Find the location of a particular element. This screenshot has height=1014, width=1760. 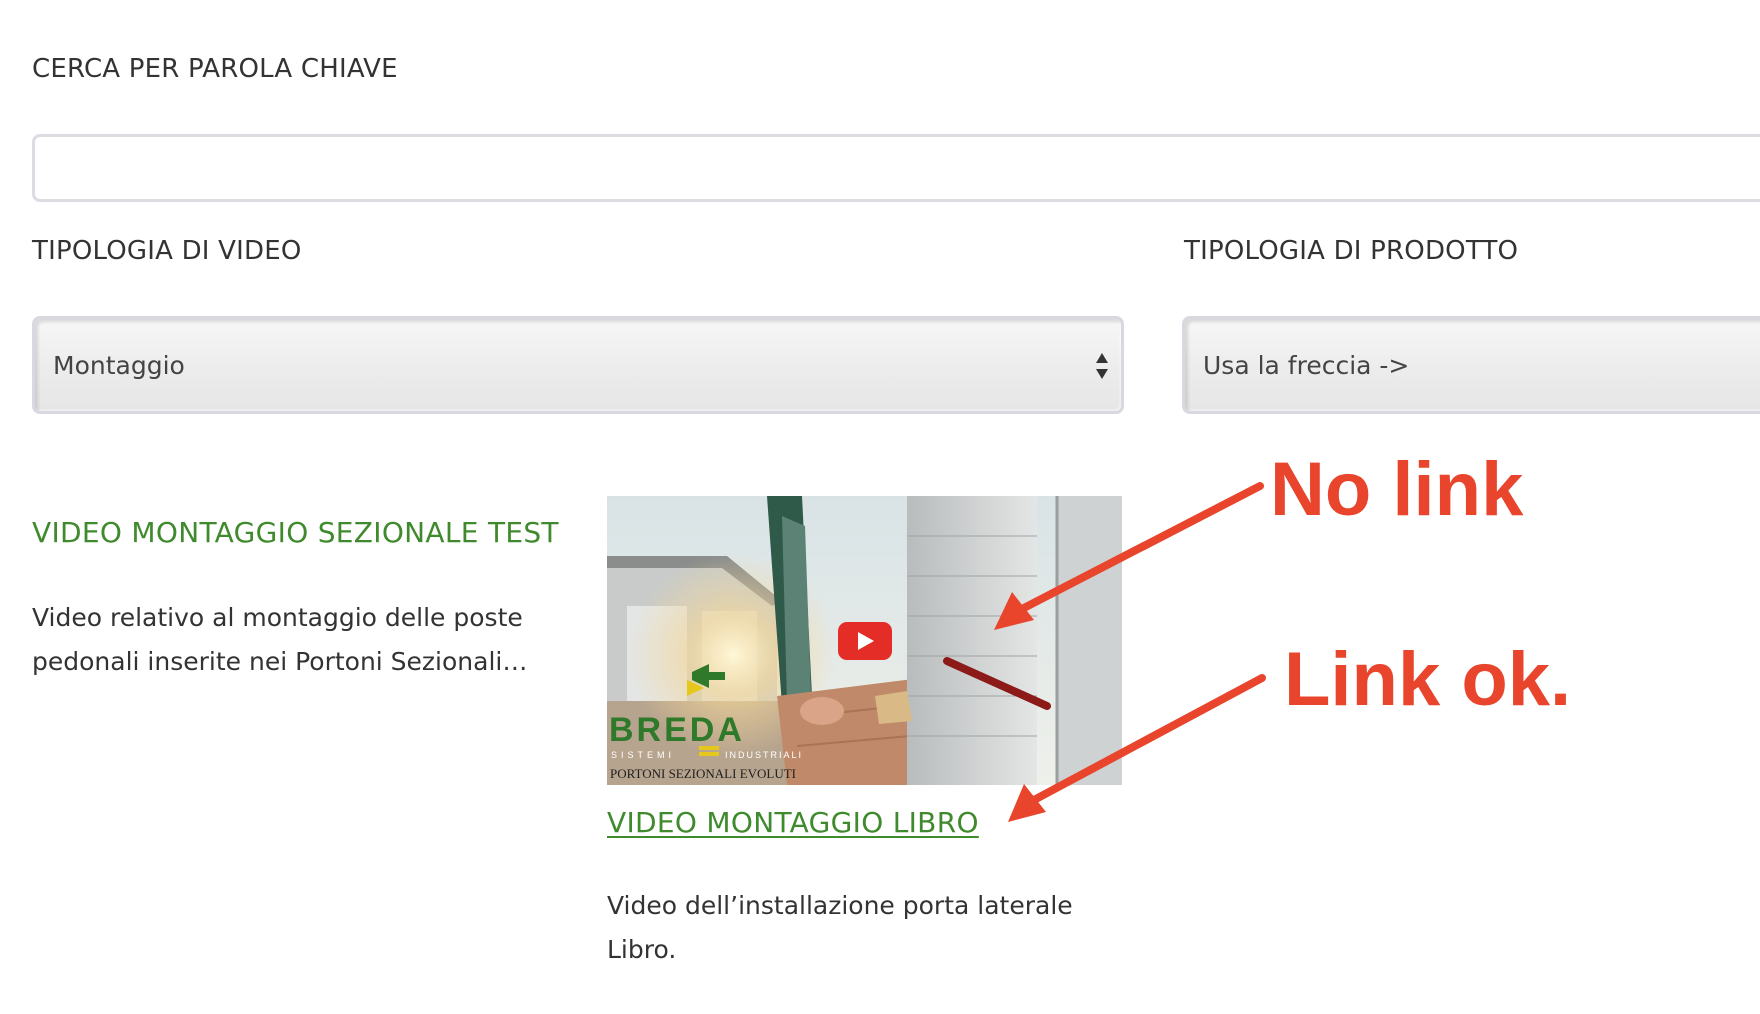

video-type-selected-value: Montaggio is located at coordinates (119, 365).